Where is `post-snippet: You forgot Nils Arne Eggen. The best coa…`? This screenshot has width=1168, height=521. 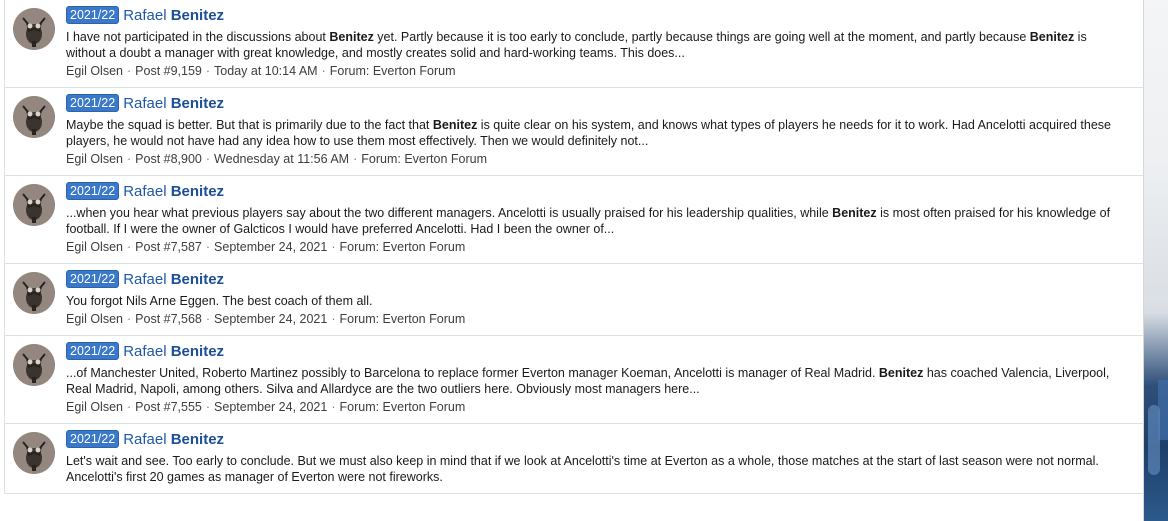 post-snippet: You forgot Nils Arne Eggen. The best coa… is located at coordinates (594, 301).